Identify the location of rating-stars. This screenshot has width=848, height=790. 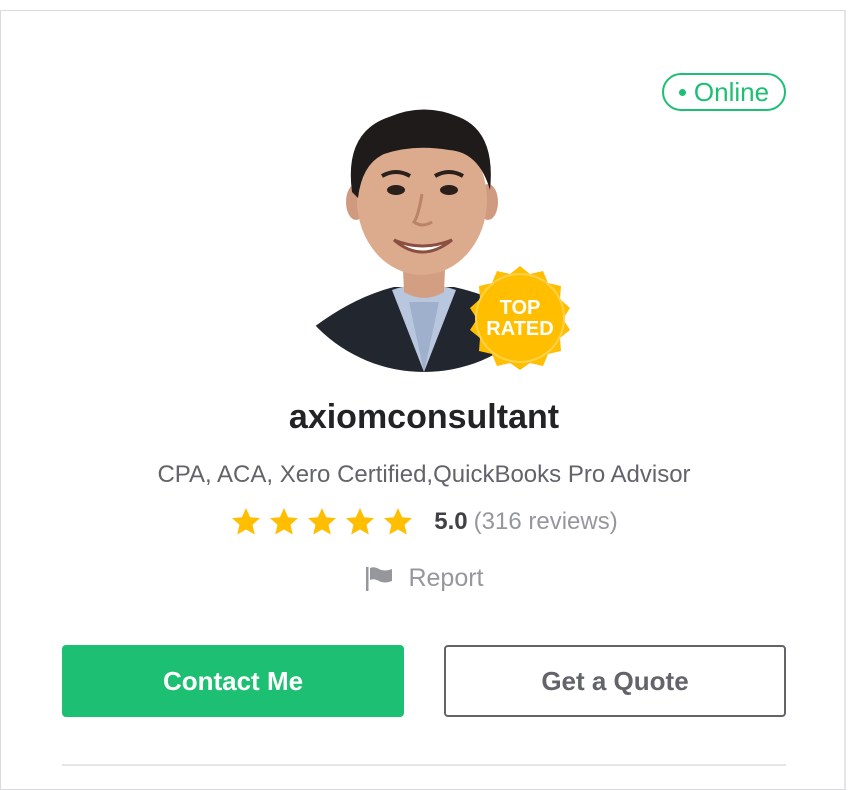
(322, 522).